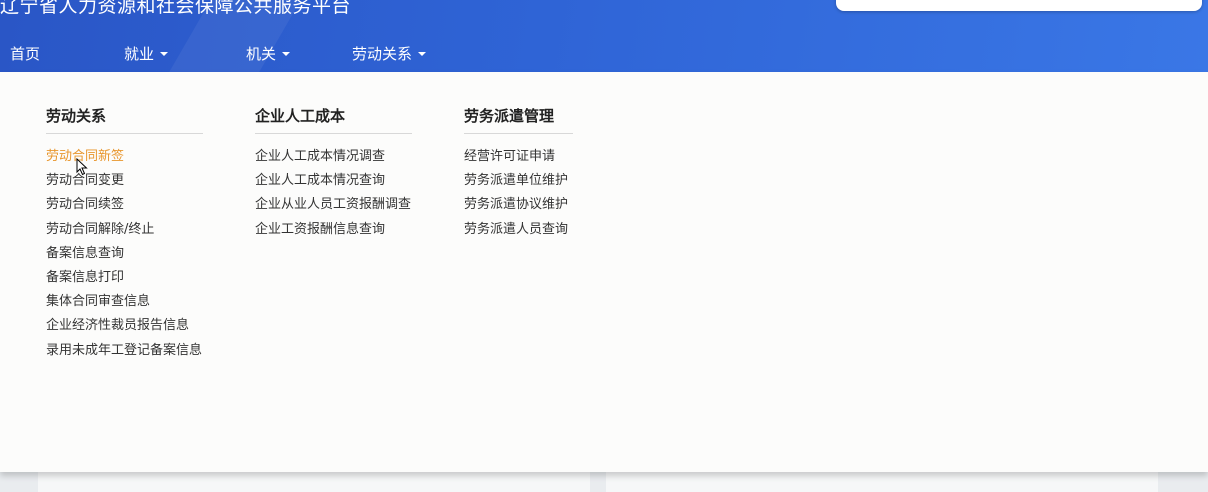 The height and width of the screenshot is (492, 1208). I want to click on site-header: 辽宁省人力资源和社会保障公共服务平台 首页 就业 机关 劳动关系, so click(604, 36).